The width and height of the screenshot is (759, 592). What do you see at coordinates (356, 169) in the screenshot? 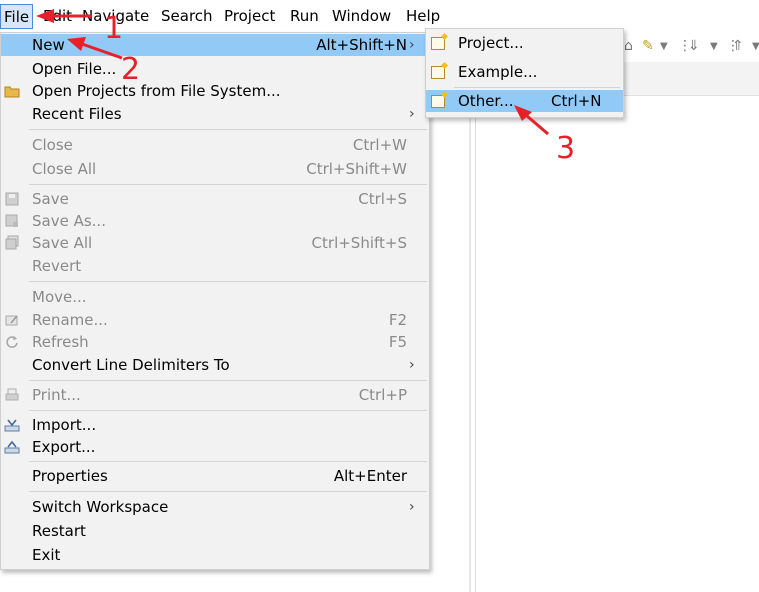
I see `menu-item-accelerator: Ctrl+Shift+W` at bounding box center [356, 169].